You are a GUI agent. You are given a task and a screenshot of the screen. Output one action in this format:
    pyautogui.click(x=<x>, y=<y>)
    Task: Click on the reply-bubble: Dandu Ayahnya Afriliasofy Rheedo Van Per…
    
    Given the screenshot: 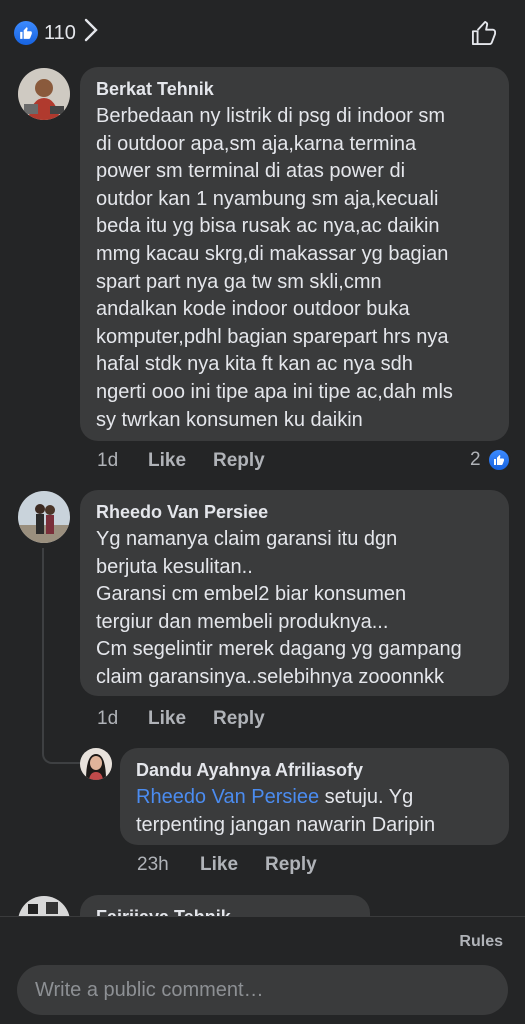 What is the action you would take?
    pyautogui.click(x=314, y=796)
    